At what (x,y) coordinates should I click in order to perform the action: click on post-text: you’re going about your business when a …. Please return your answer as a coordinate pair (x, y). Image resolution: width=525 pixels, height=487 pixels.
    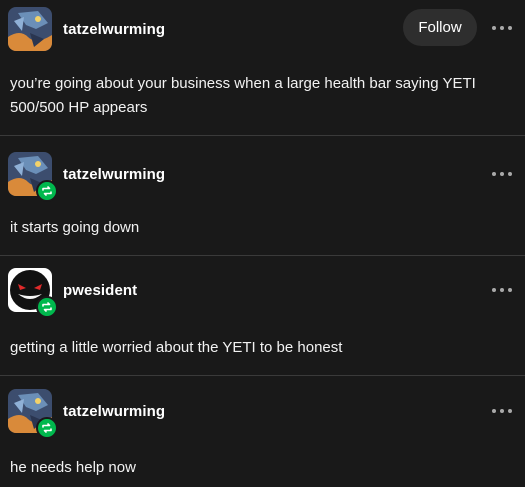
    Looking at the image, I should click on (243, 95).